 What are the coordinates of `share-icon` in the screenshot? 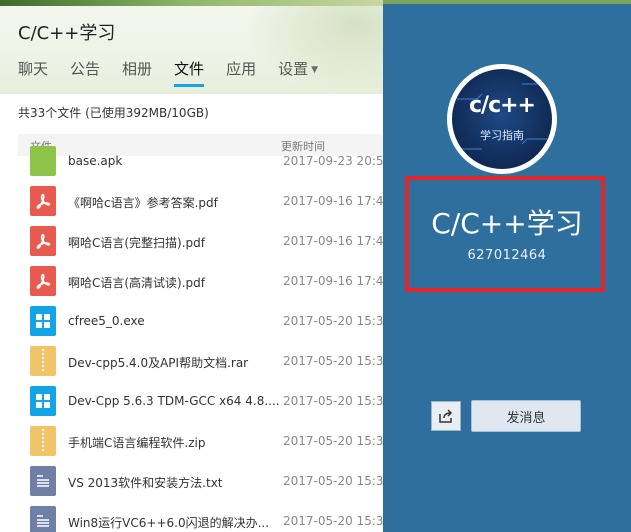 It's located at (446, 416).